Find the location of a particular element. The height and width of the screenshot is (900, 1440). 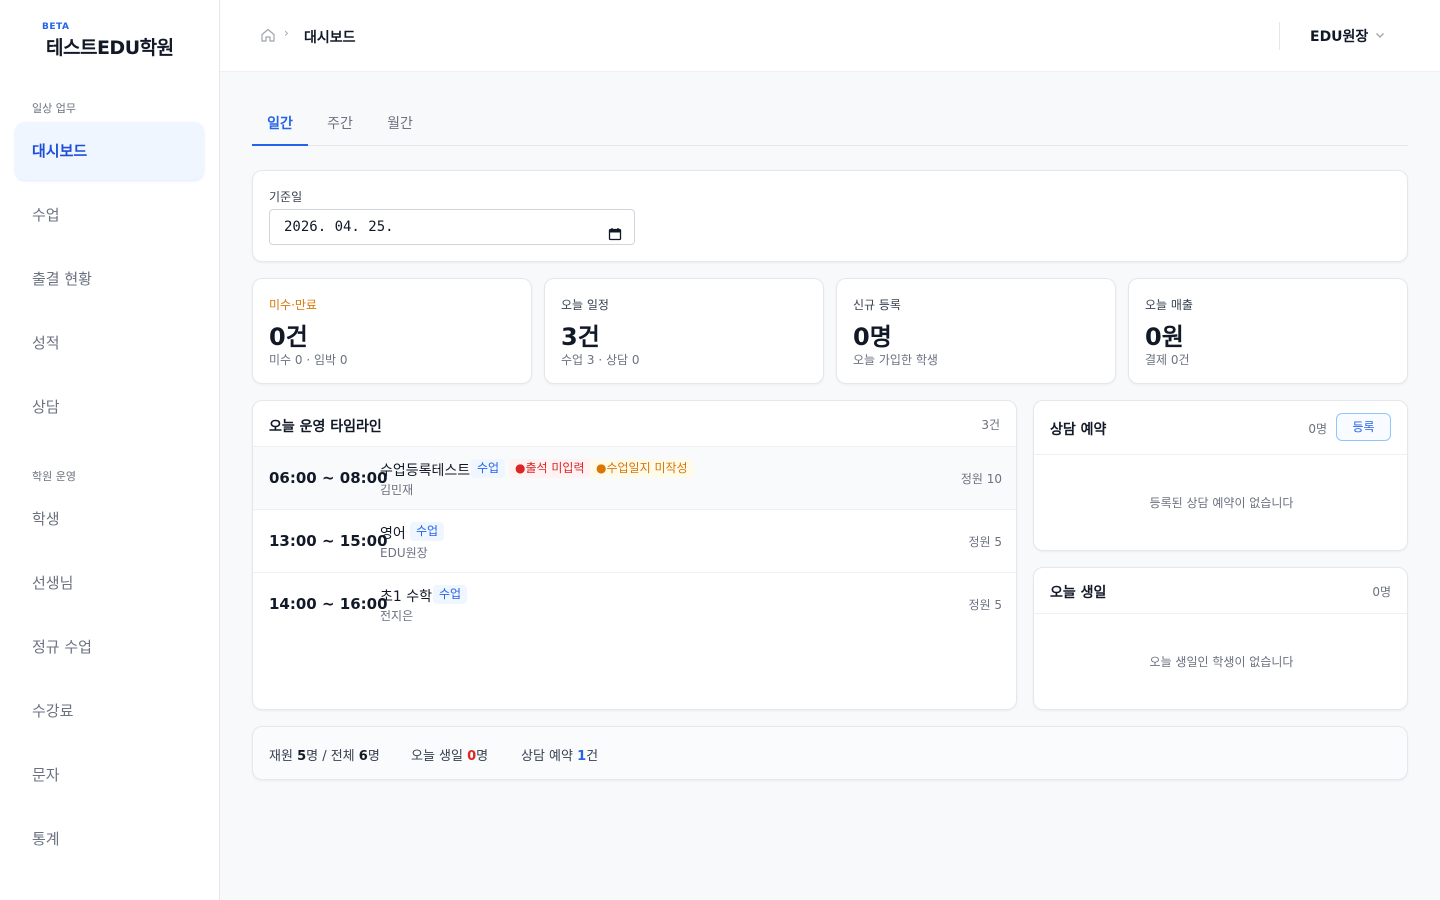

summary-consult: 상담 예약 1건 is located at coordinates (559, 754).